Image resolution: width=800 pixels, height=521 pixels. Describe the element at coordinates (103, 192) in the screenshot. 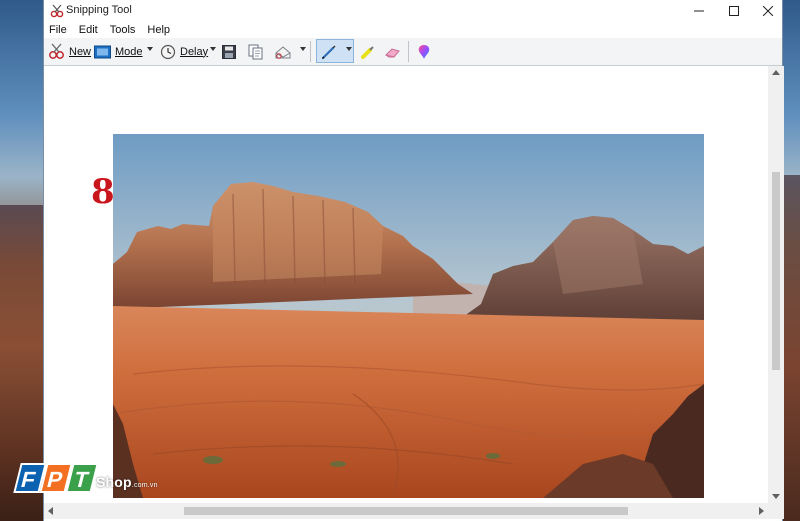

I see `step-number: 8` at that location.